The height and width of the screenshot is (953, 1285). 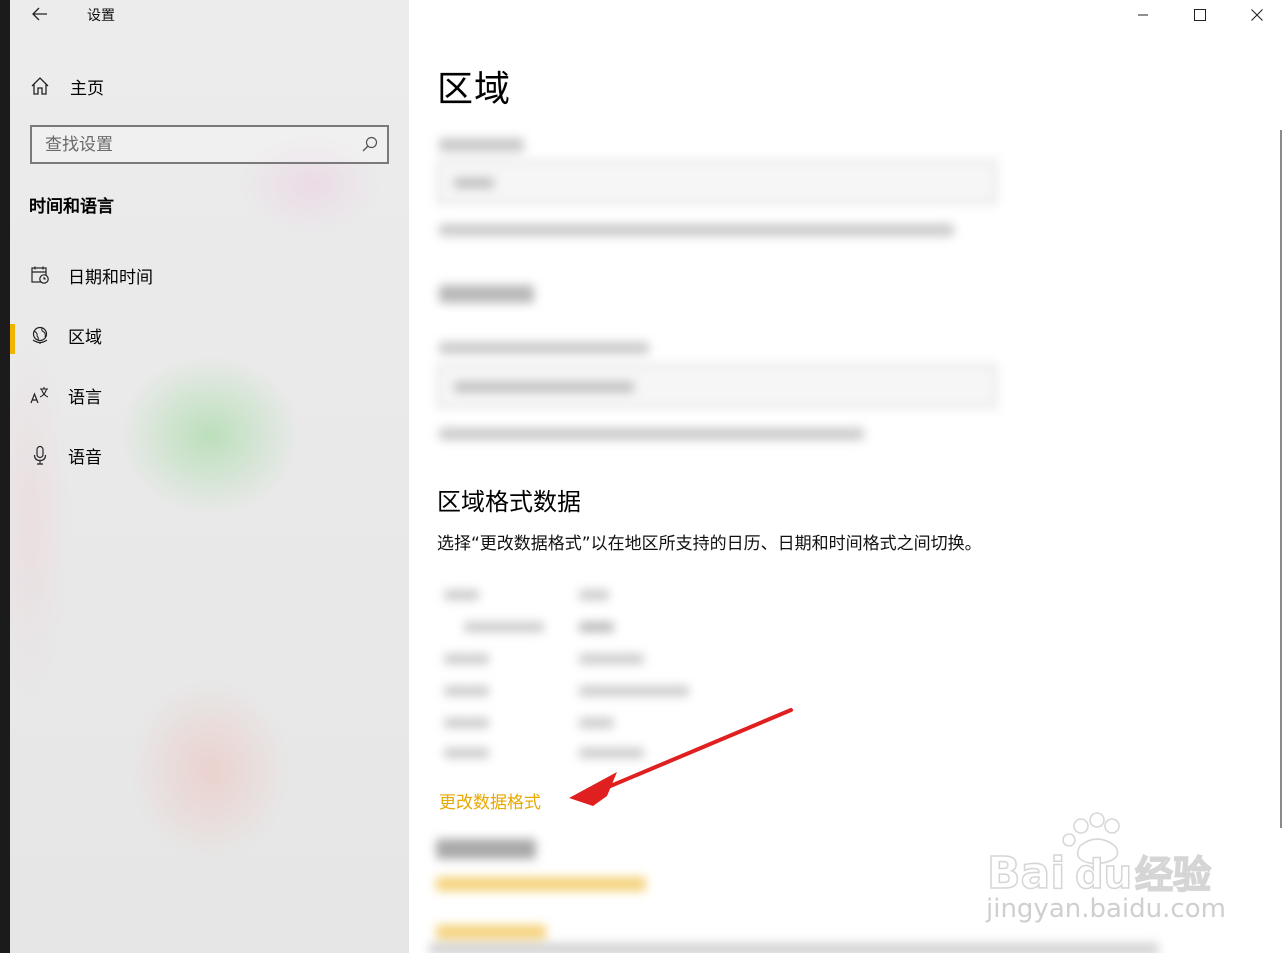 I want to click on baidu-watermark-logo: Bai du 经验, so click(x=1099, y=854).